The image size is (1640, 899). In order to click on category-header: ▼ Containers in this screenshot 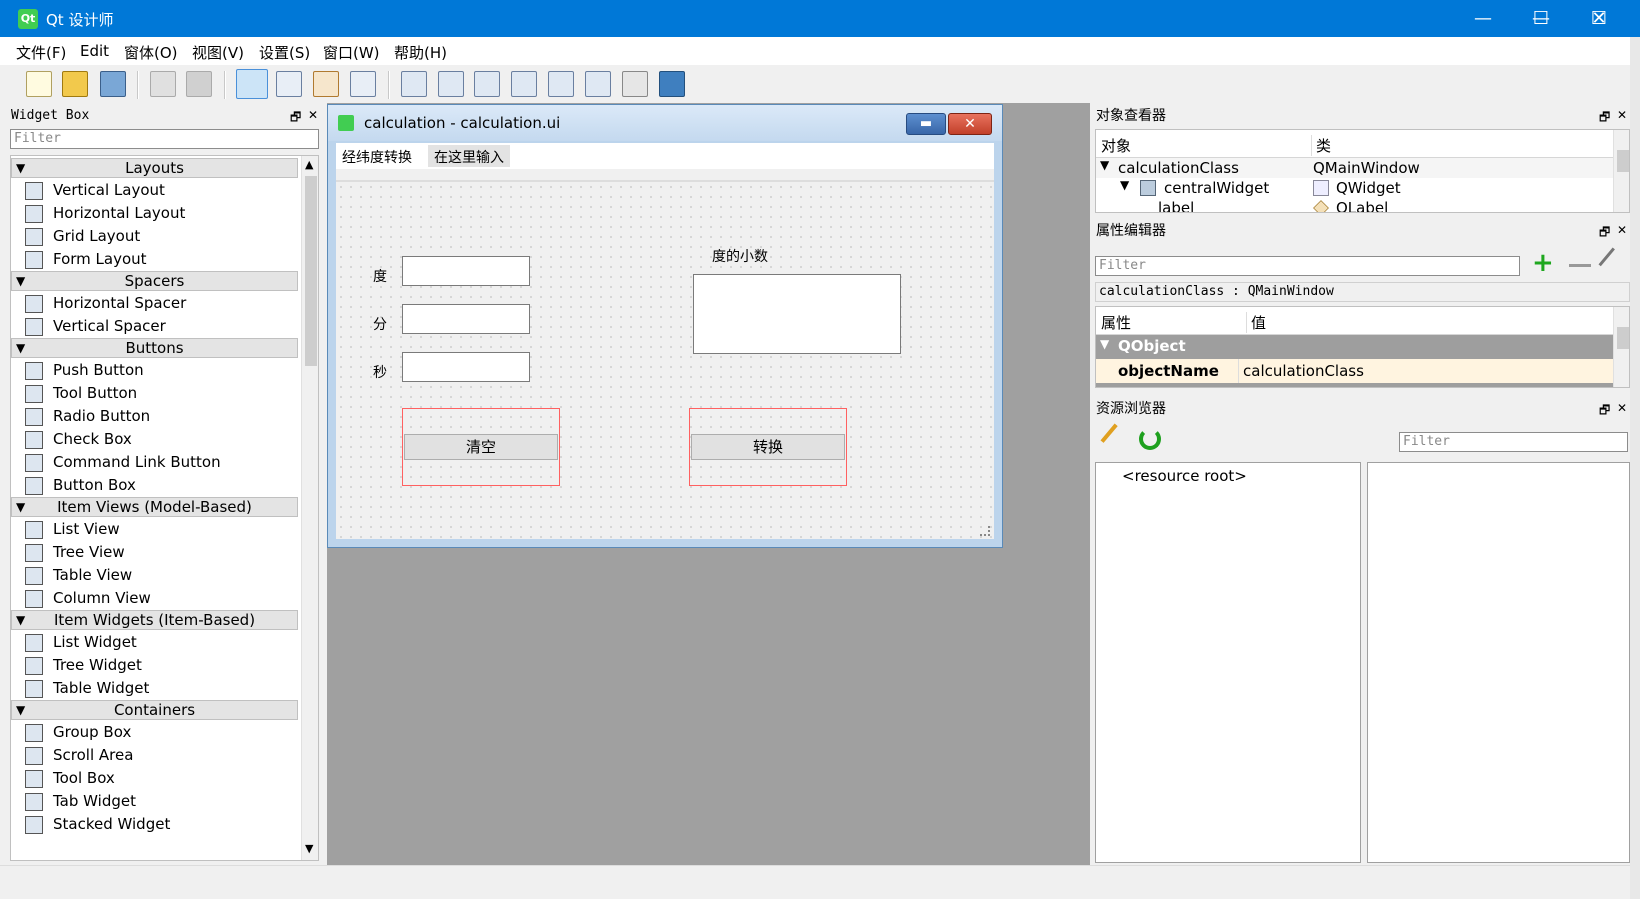, I will do `click(154, 710)`.